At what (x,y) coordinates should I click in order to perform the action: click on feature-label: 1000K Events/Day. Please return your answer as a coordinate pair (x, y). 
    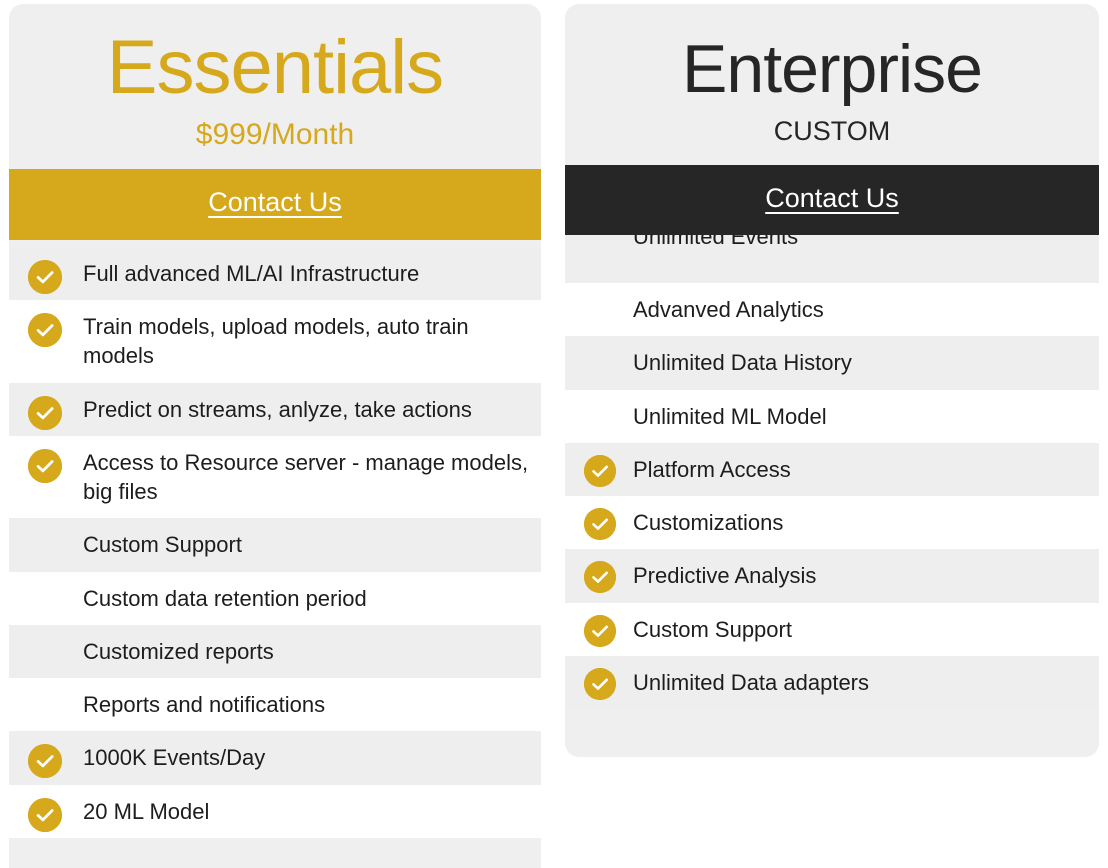
    Looking at the image, I should click on (174, 758).